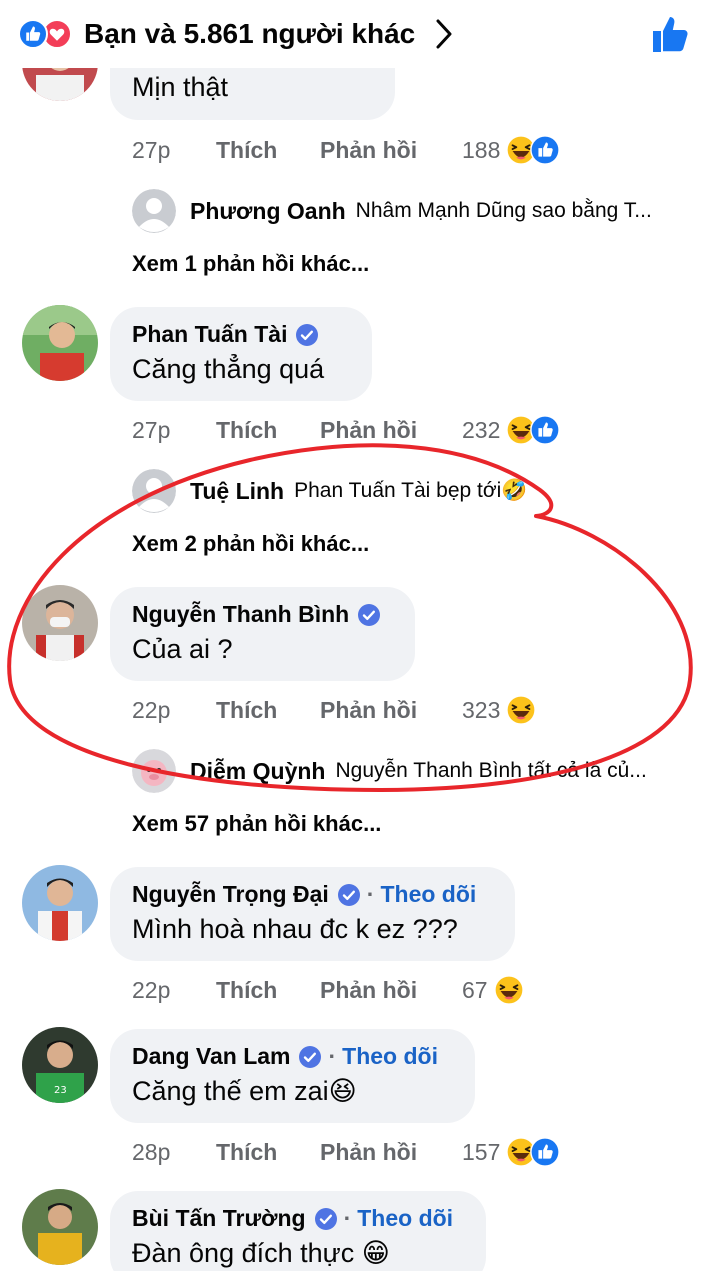 The image size is (715, 1271). What do you see at coordinates (60, 1090) in the screenshot?
I see `svg-text: 23` at bounding box center [60, 1090].